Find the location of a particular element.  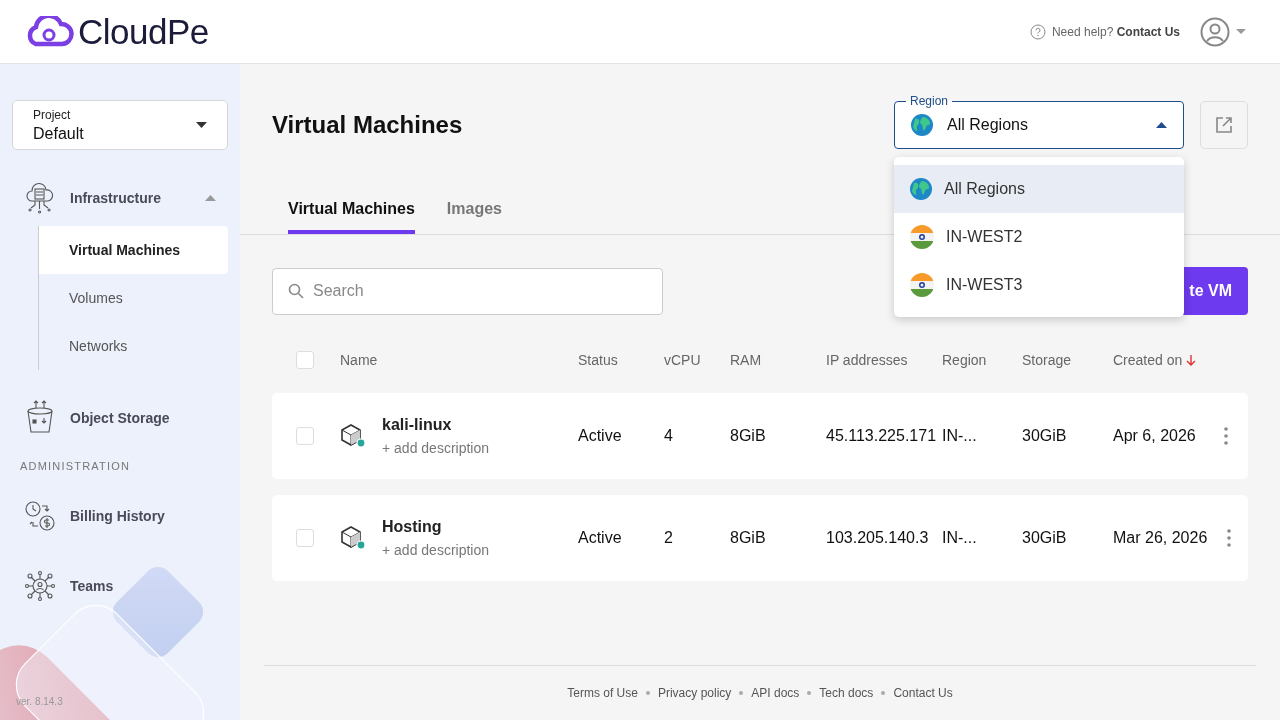

user-avatar-icon is located at coordinates (1215, 31).